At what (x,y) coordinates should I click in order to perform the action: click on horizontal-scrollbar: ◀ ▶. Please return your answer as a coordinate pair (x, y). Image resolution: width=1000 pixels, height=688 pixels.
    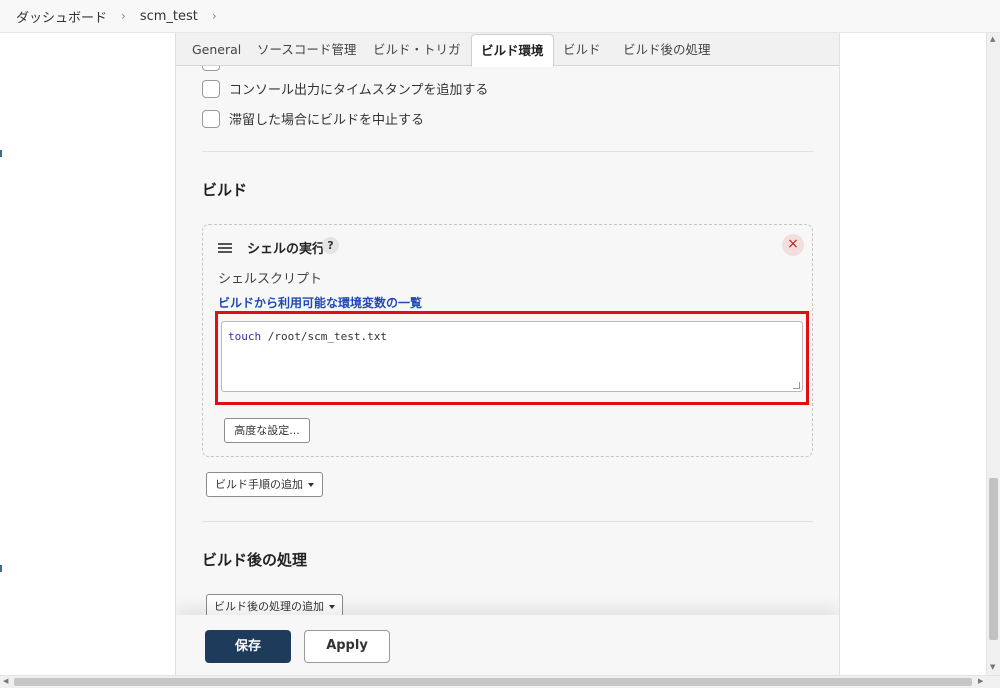
    Looking at the image, I should click on (500, 681).